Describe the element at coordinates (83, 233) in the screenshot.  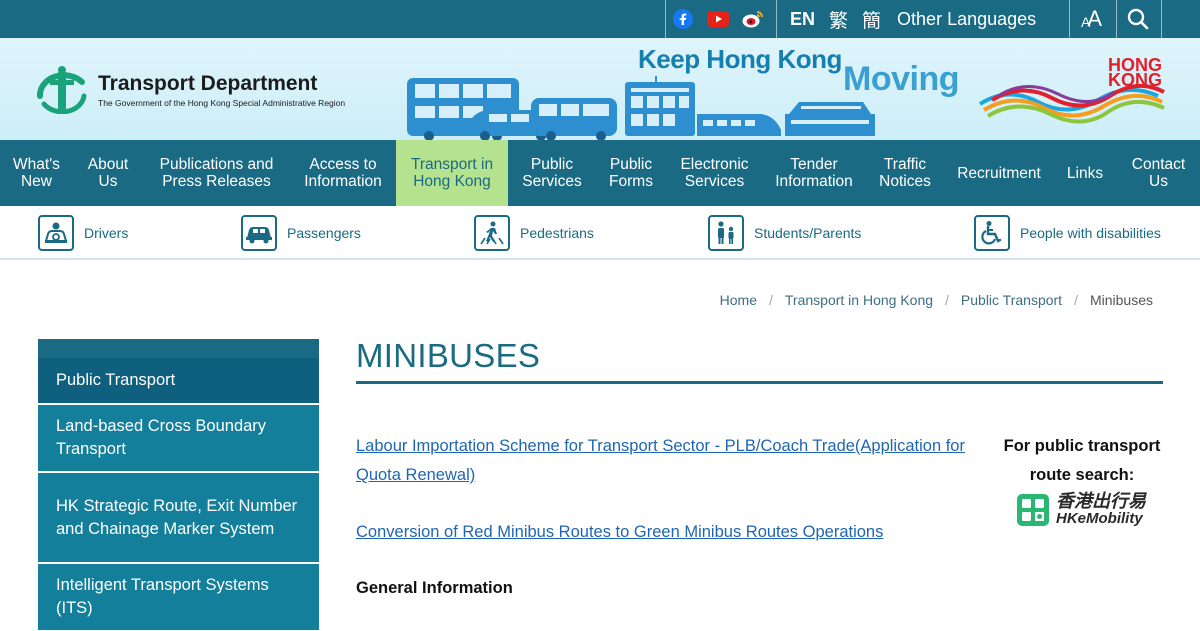
I see `audience-drivers: Drivers` at that location.